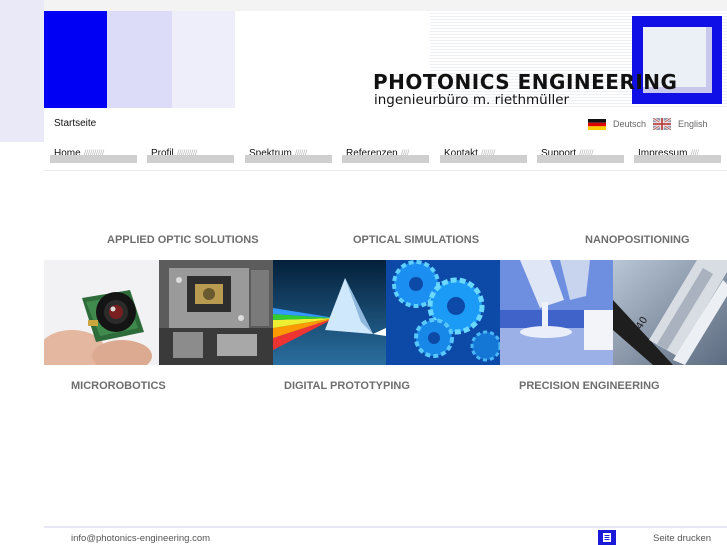 The height and width of the screenshot is (545, 727). I want to click on category-microrobotics: MICROROBOTICS, so click(118, 386).